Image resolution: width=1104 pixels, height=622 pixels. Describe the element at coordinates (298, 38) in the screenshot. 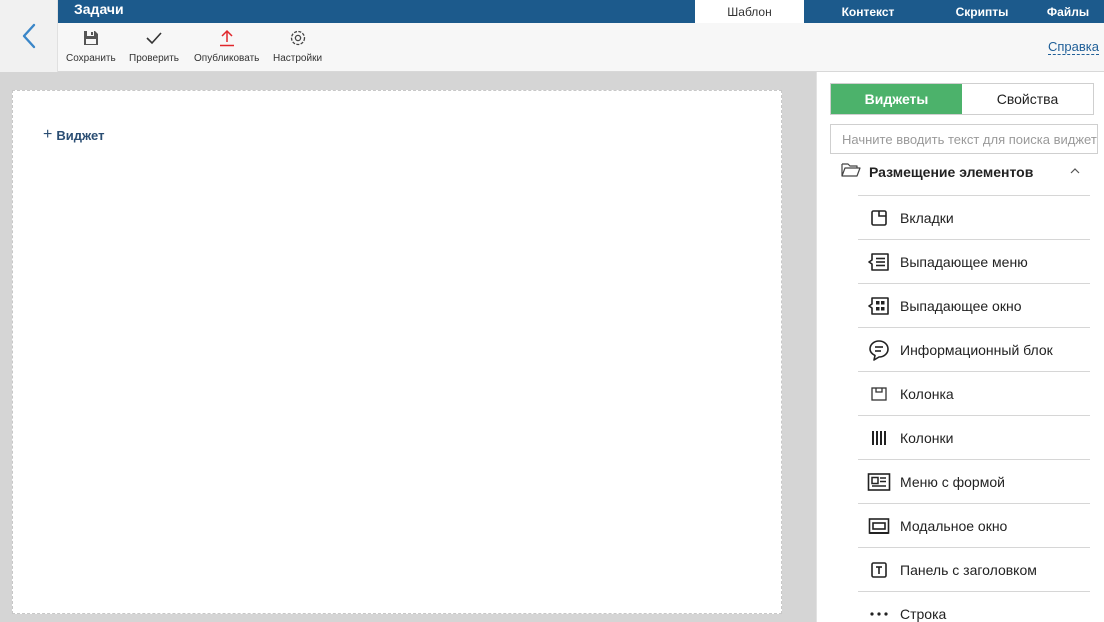

I see `gear-icon` at that location.